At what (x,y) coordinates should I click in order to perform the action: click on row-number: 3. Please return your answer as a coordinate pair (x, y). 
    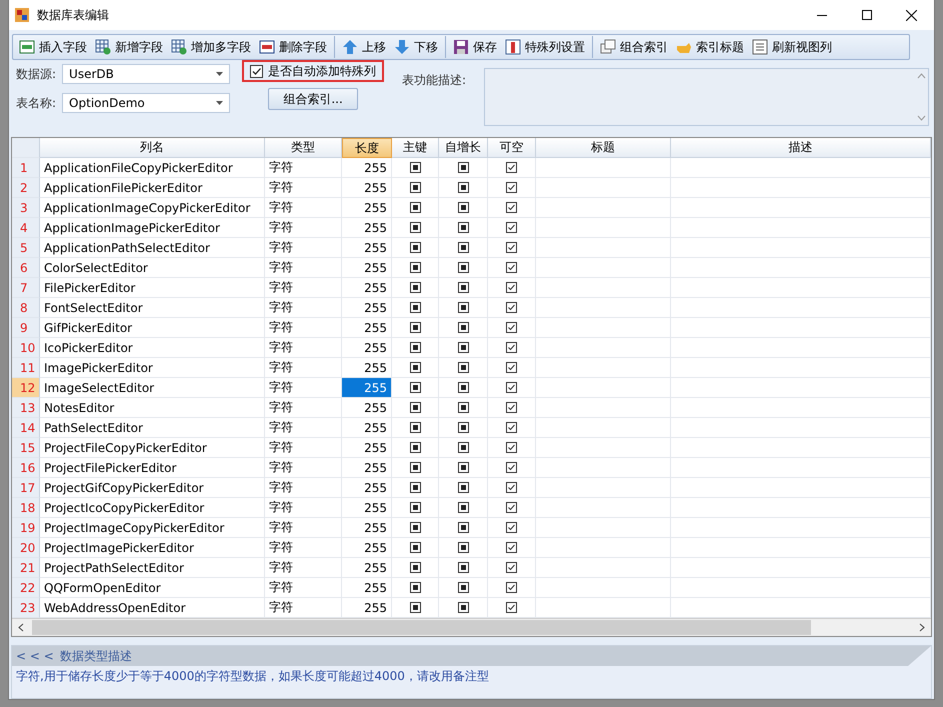
    Looking at the image, I should click on (26, 208).